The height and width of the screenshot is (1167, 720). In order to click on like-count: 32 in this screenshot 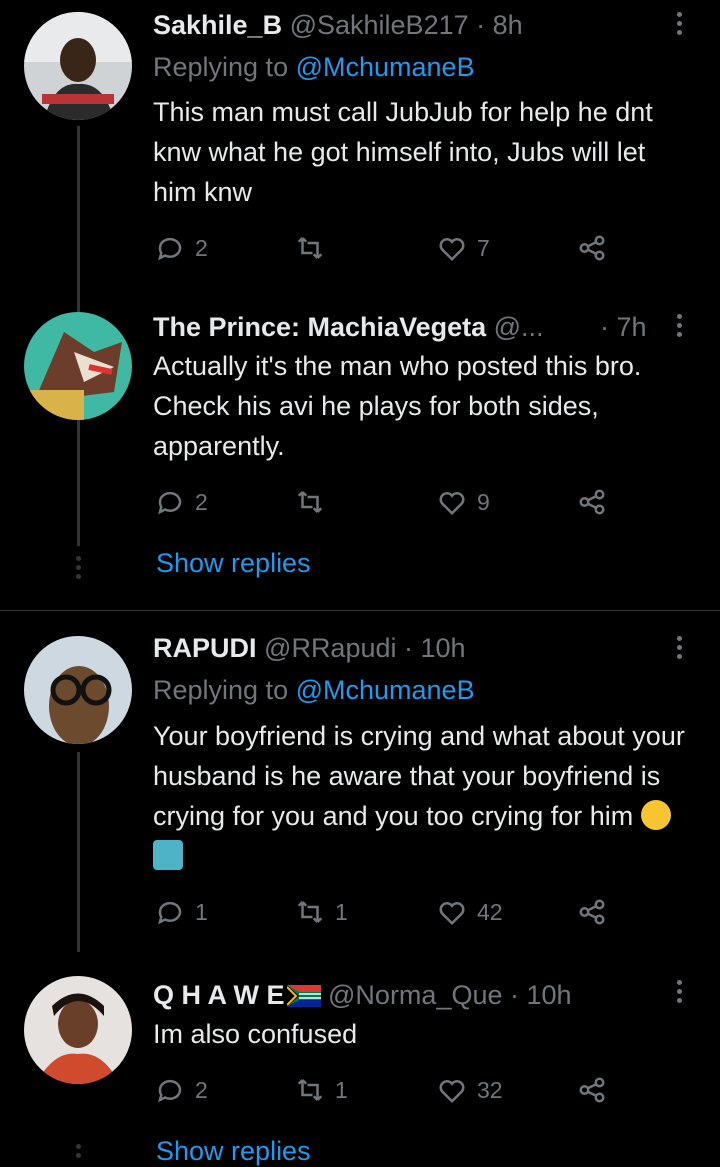, I will do `click(490, 1089)`.